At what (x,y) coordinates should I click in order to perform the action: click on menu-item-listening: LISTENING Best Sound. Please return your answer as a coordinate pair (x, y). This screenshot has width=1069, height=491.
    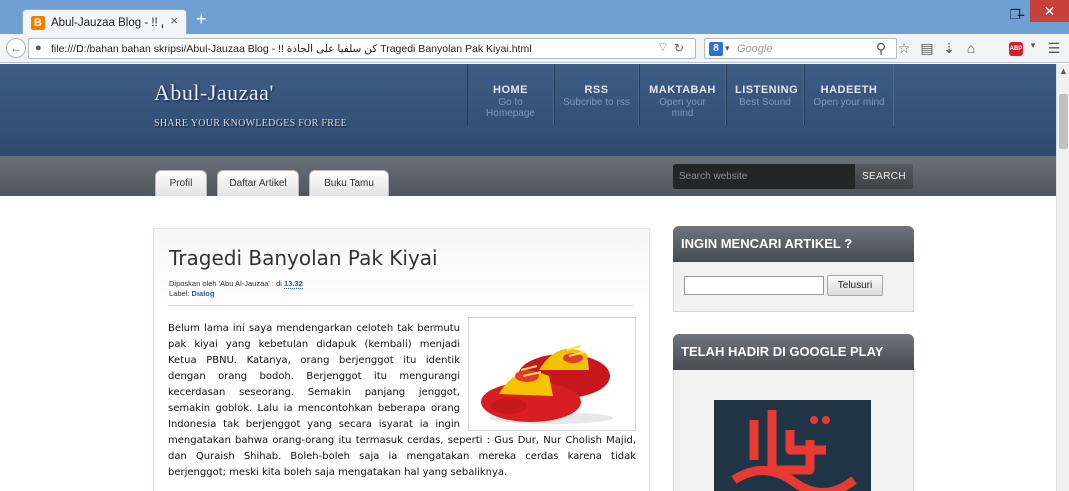
    Looking at the image, I should click on (765, 95).